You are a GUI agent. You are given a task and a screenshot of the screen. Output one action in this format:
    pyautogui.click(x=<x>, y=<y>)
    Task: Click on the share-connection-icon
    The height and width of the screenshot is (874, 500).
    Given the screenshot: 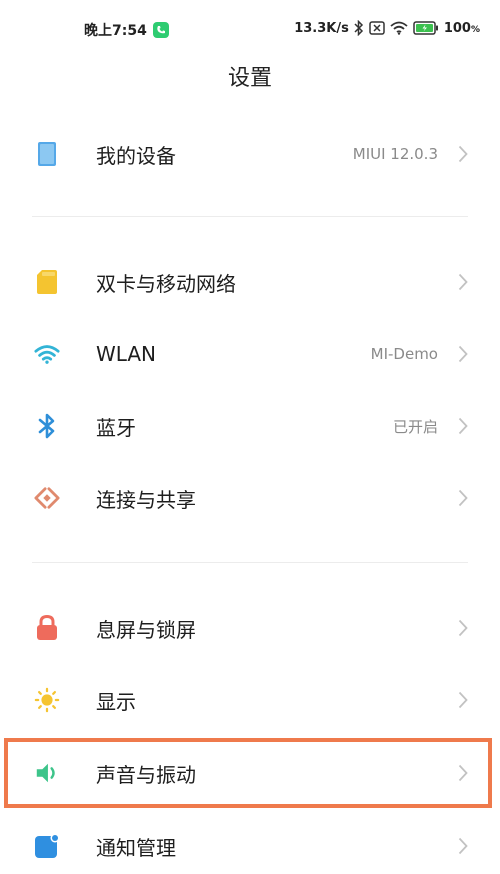 What is the action you would take?
    pyautogui.click(x=47, y=498)
    